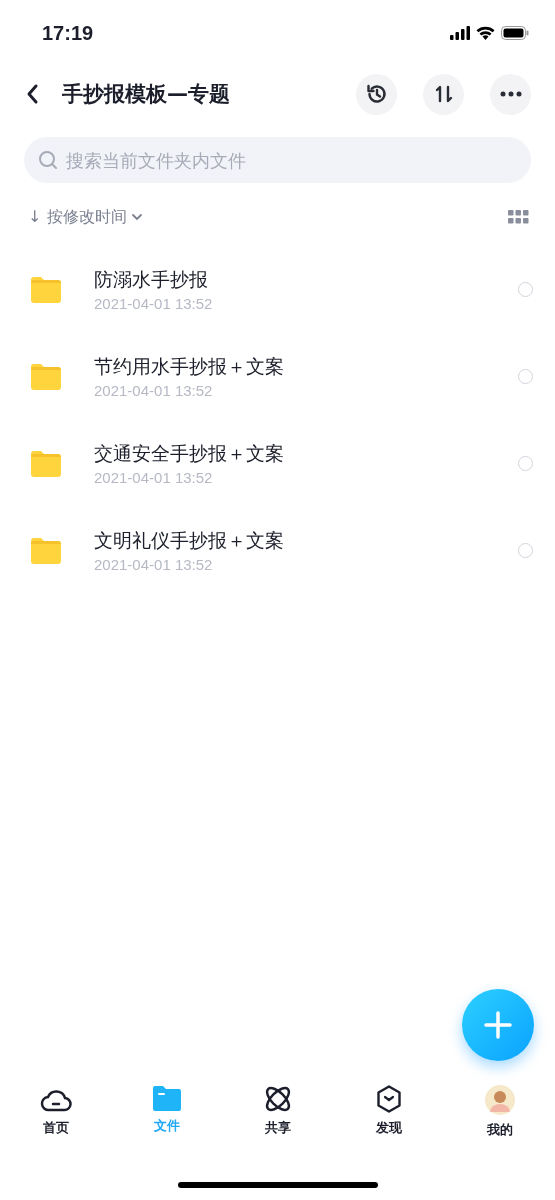  Describe the element at coordinates (306, 454) in the screenshot. I see `file-name: 交通安全手抄报＋文案` at that location.